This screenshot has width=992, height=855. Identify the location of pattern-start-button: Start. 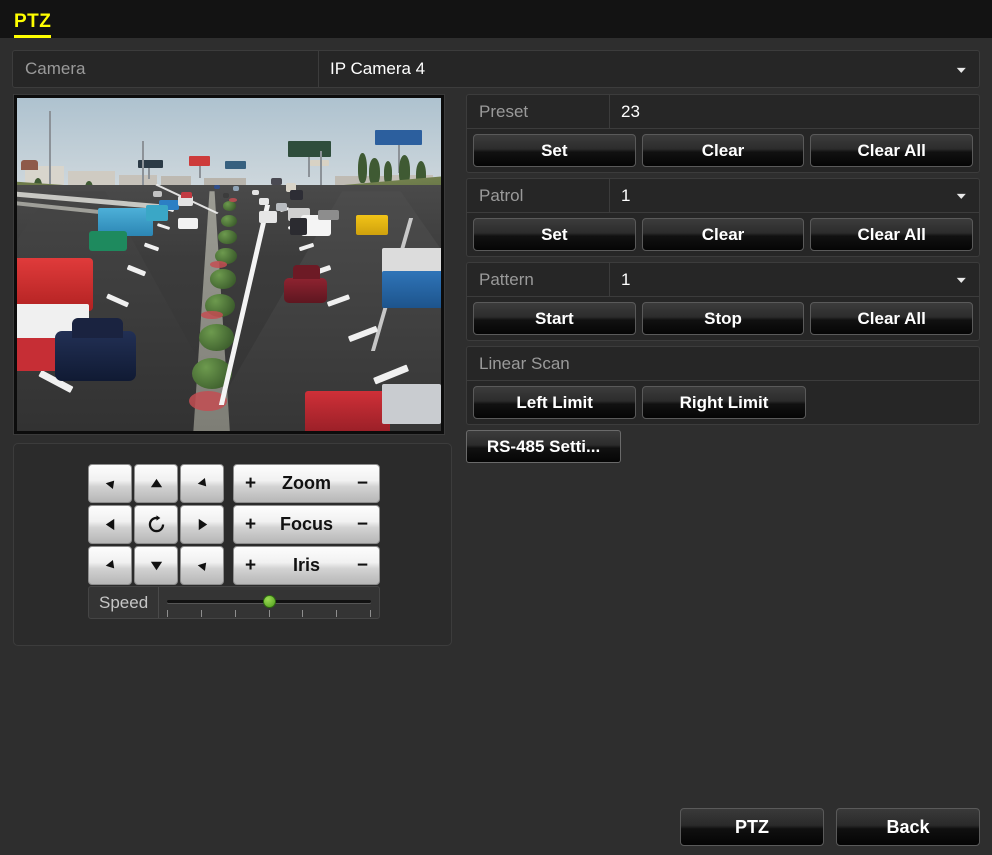
(554, 318).